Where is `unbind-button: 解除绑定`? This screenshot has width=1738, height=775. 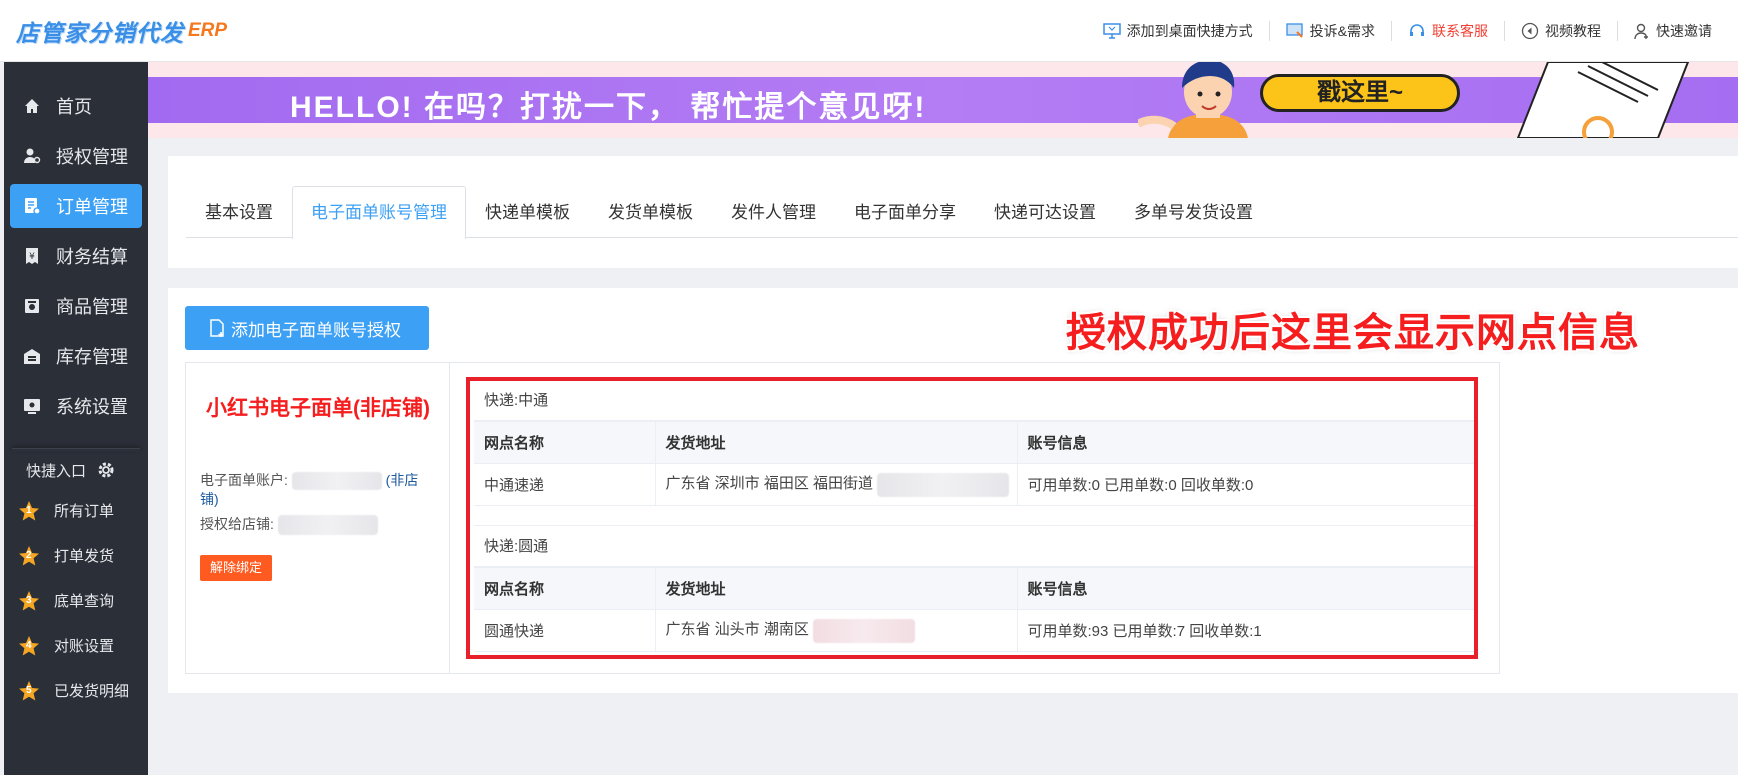
unbind-button: 解除绑定 is located at coordinates (236, 568).